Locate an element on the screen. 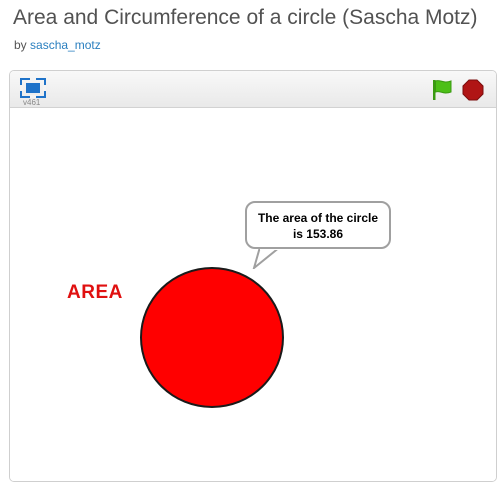  author-link: sascha_motz is located at coordinates (65, 45).